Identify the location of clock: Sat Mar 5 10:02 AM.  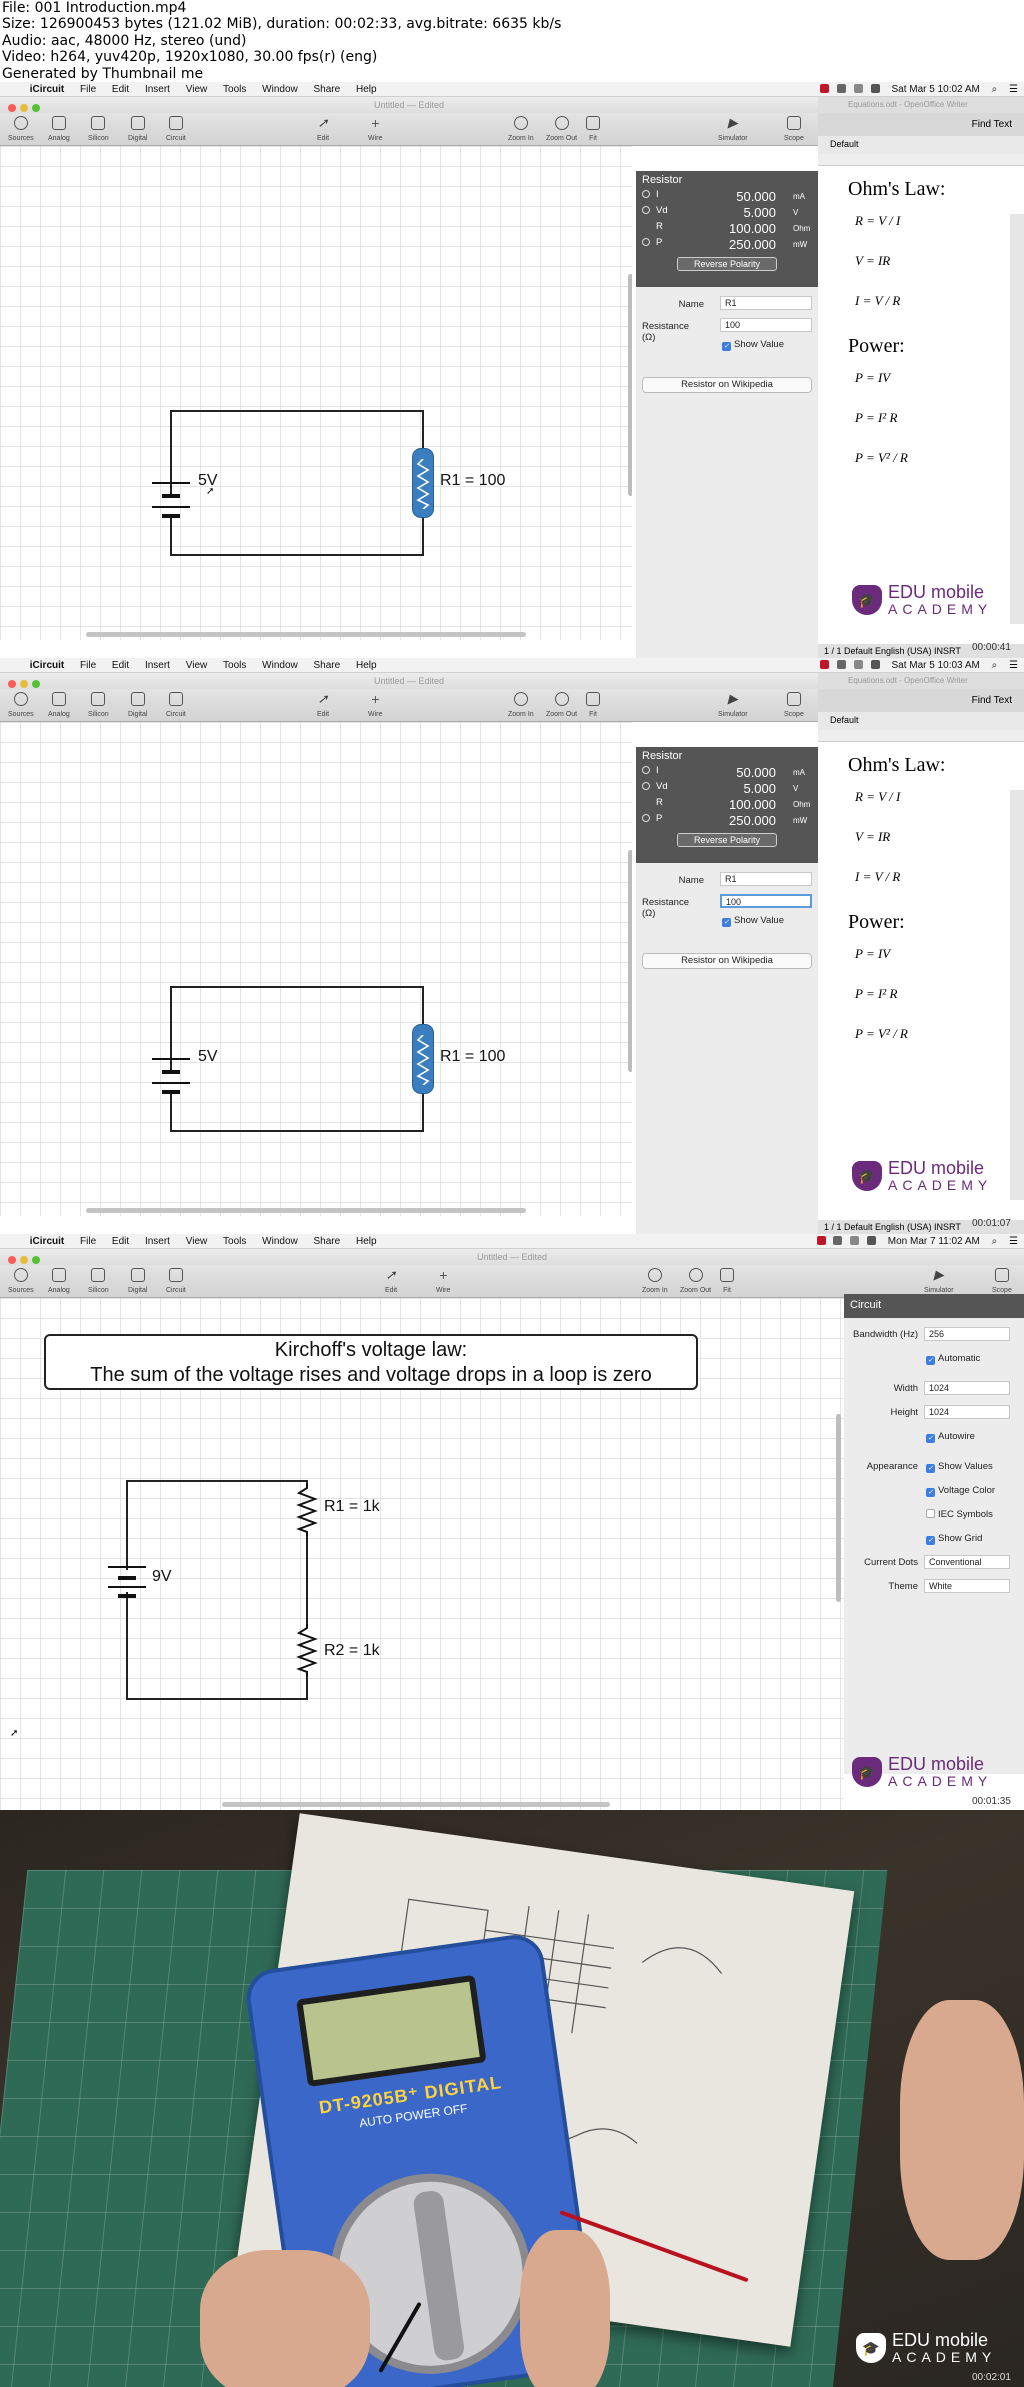
(935, 89).